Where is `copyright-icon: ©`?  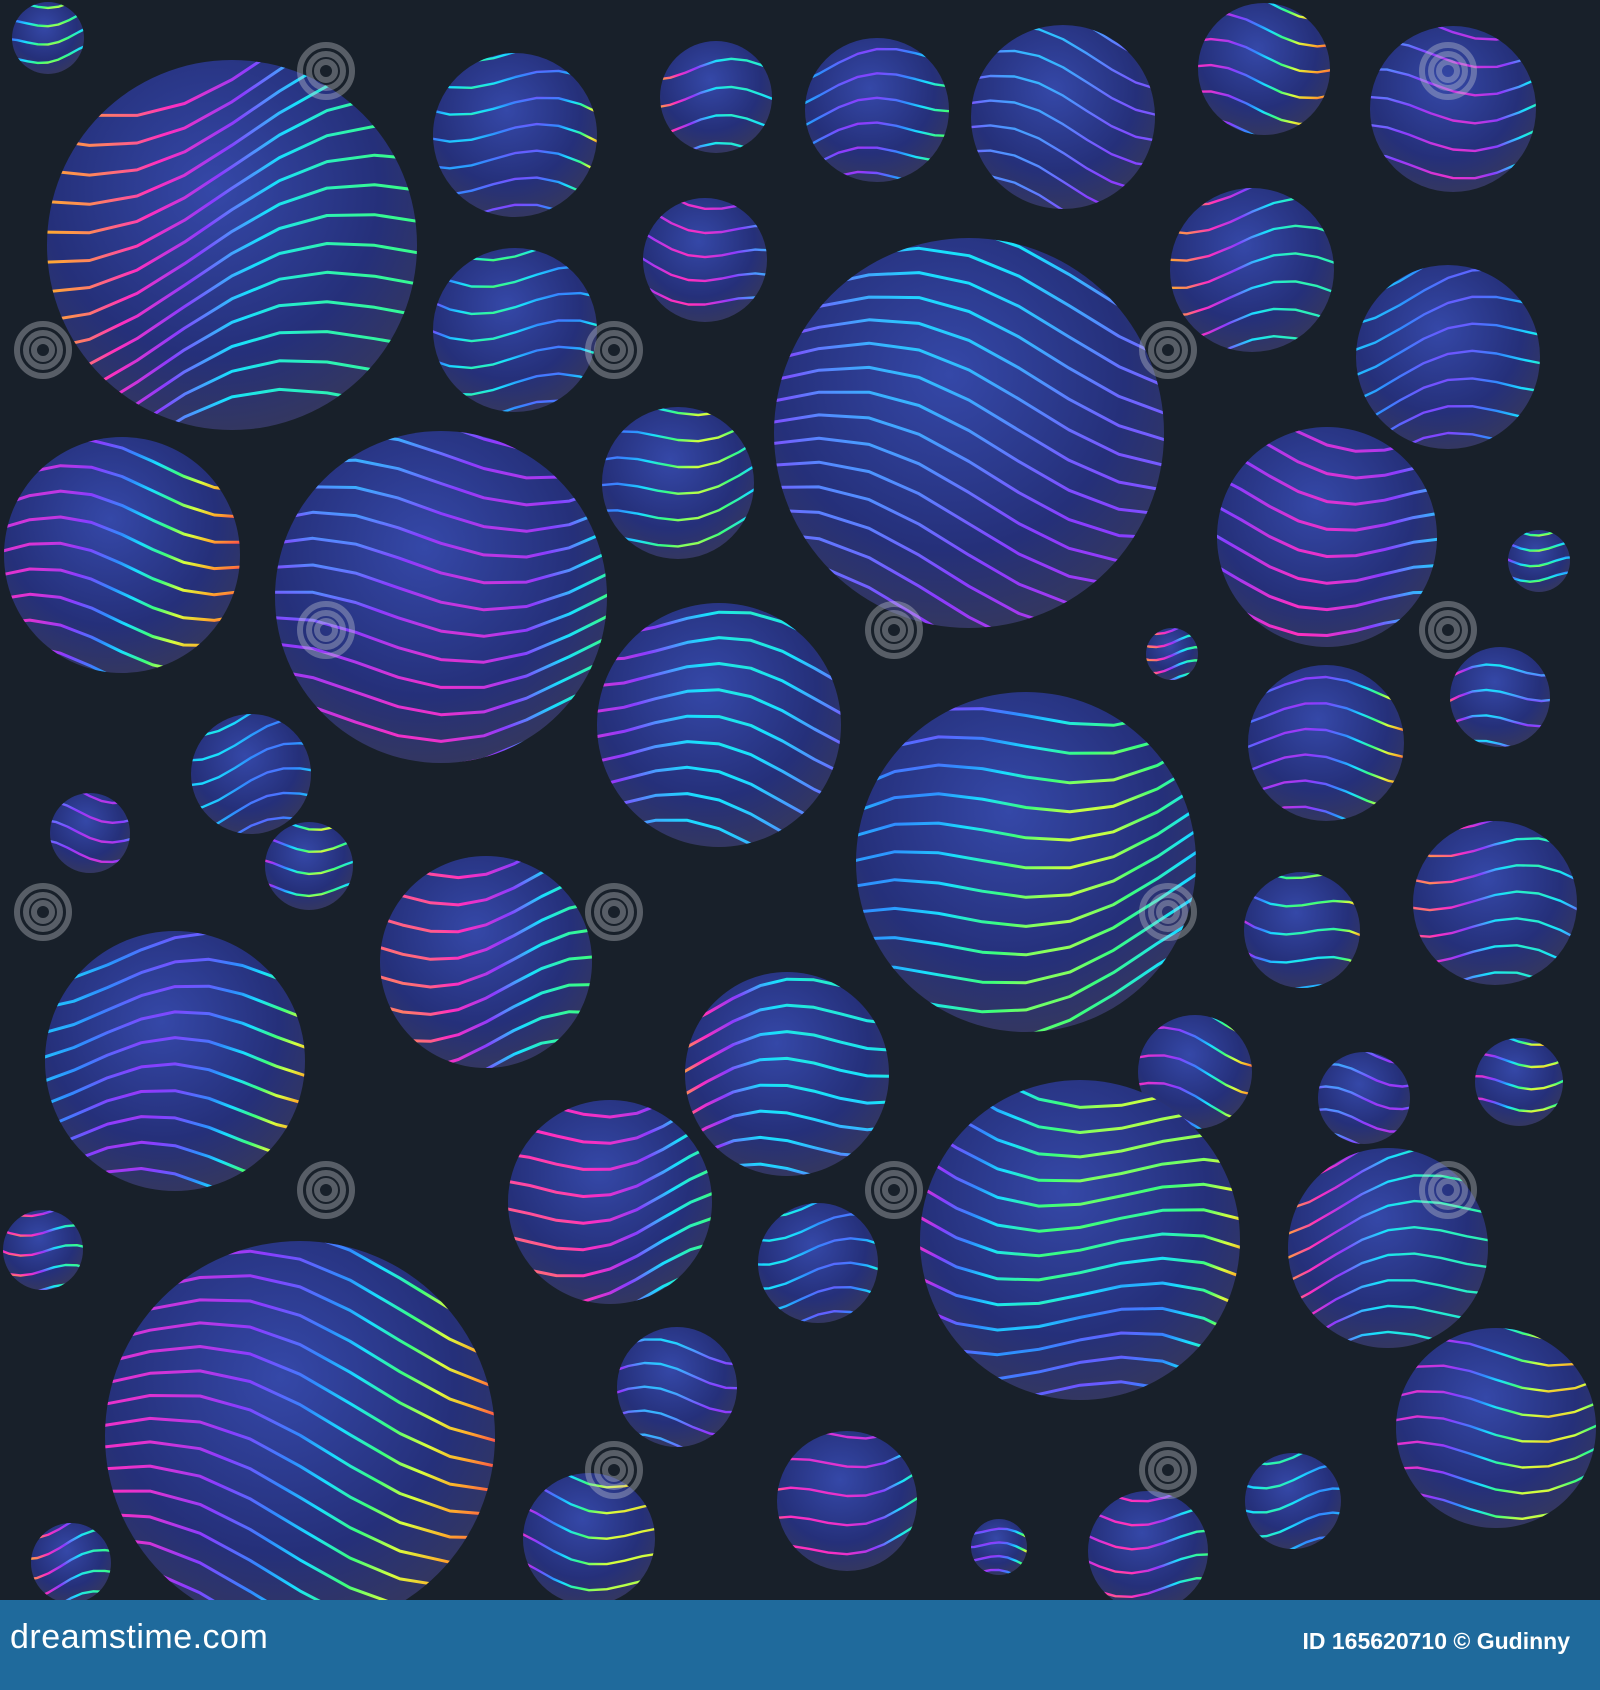
copyright-icon: © is located at coordinates (1462, 1641).